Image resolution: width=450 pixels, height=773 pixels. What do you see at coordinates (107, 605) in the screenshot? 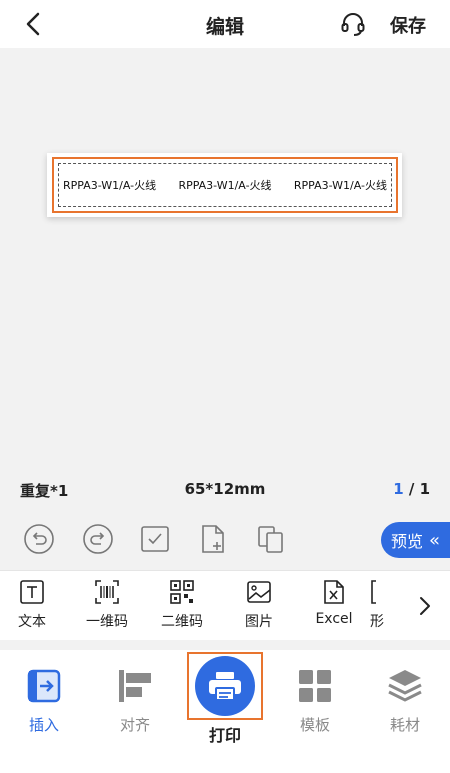
I see `insert-barcode: 一维码` at bounding box center [107, 605].